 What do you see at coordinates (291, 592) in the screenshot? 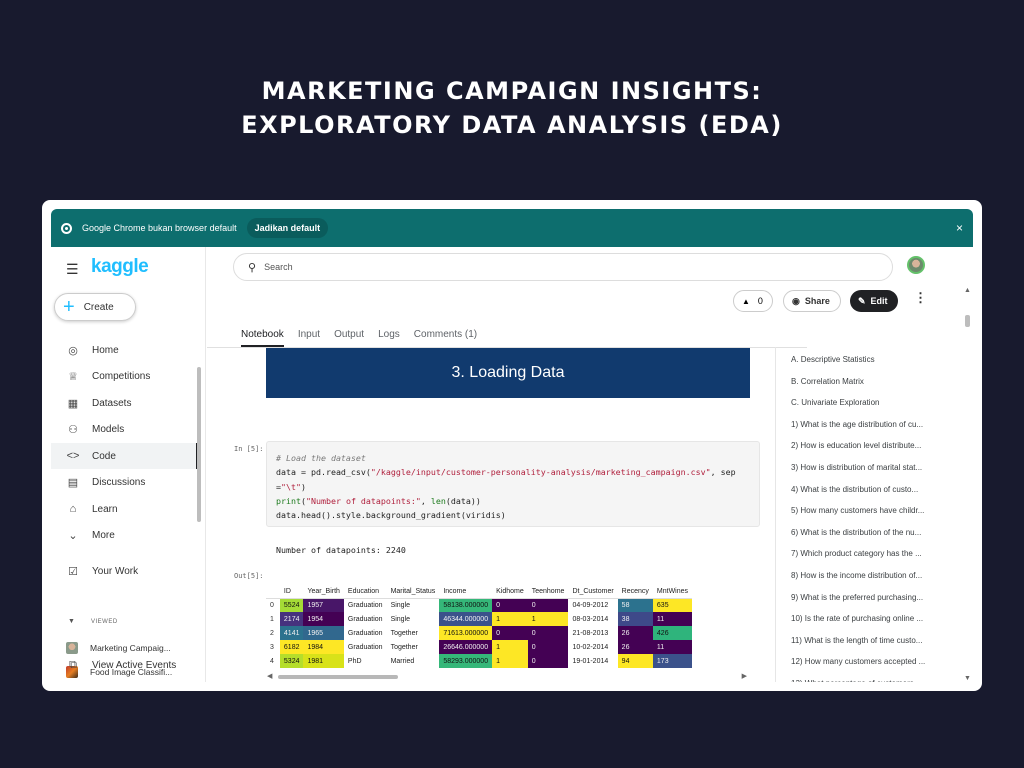
I see `column-header: ID` at bounding box center [291, 592].